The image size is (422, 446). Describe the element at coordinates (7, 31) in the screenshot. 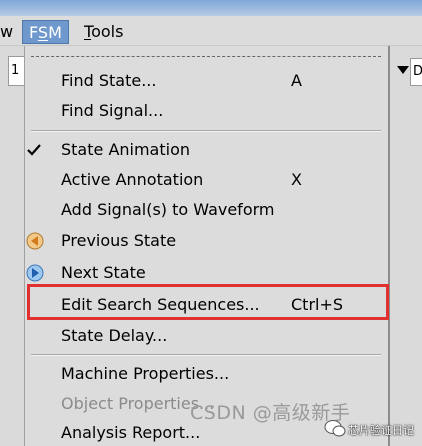

I see `menu-view-label: w` at that location.